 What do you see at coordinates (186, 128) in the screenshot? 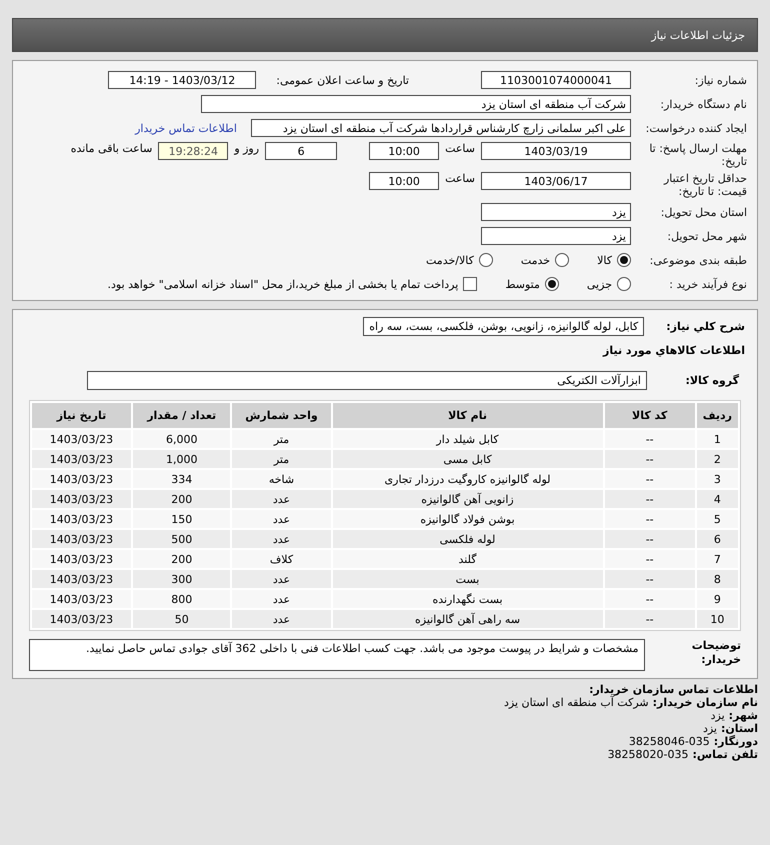
I see `buyer-contact-link: اطلاعات تماس خریدار` at bounding box center [186, 128].